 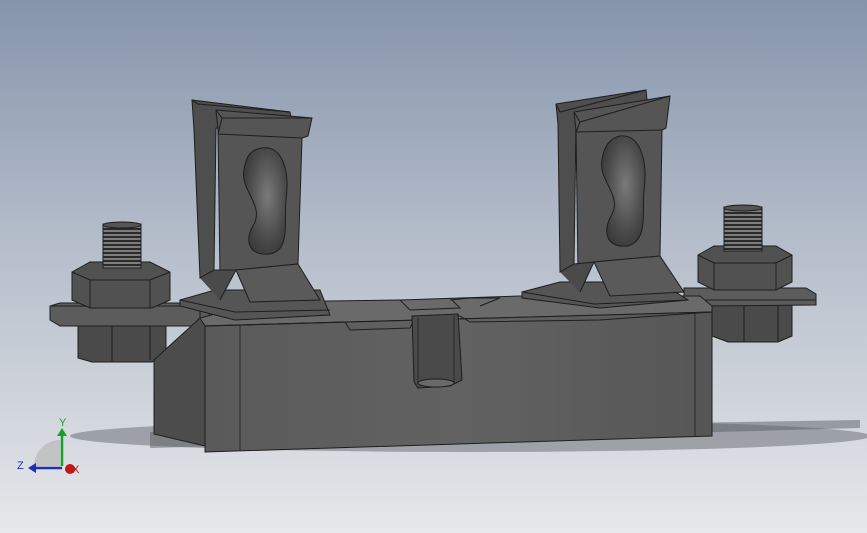 What do you see at coordinates (48, 446) in the screenshot?
I see `view-orientation-triad: Y Z X` at bounding box center [48, 446].